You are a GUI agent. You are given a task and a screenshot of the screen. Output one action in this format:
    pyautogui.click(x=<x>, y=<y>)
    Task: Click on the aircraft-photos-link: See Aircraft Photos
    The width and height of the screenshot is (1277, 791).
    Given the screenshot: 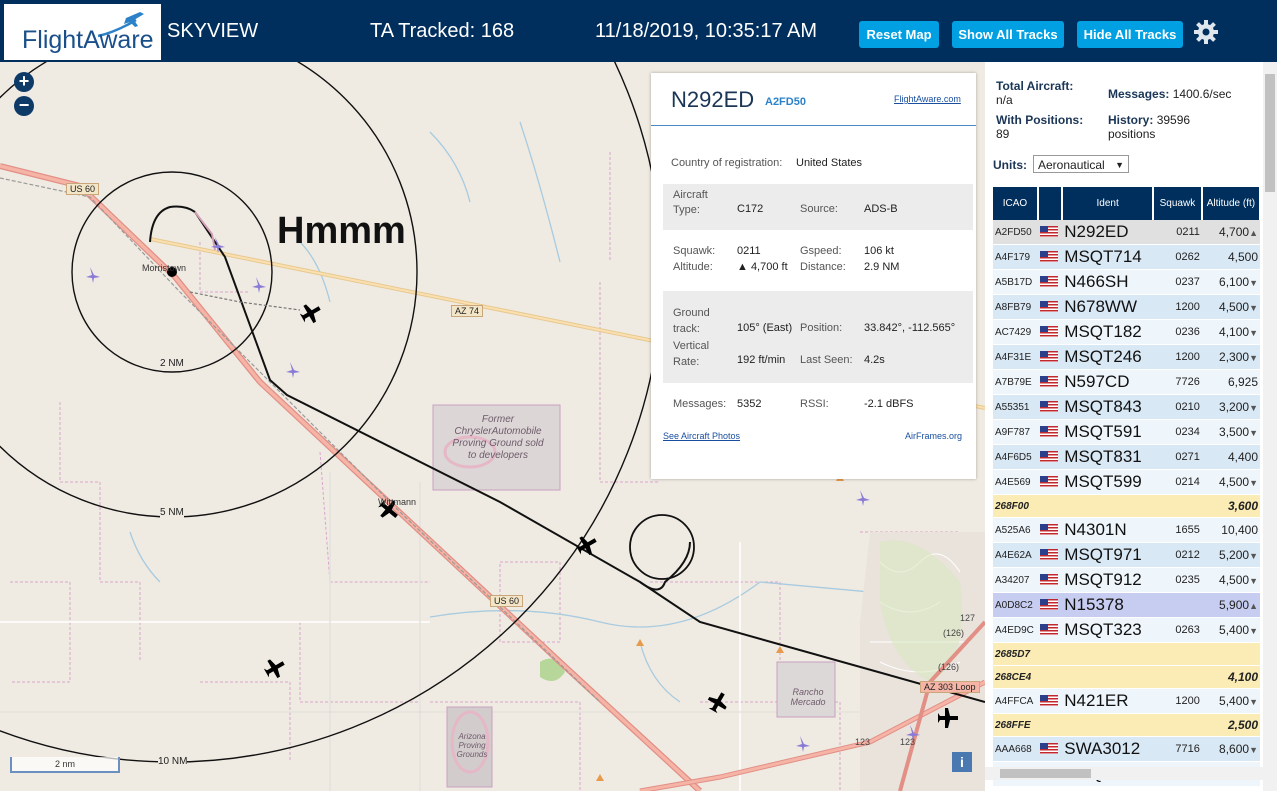 What is the action you would take?
    pyautogui.click(x=701, y=436)
    